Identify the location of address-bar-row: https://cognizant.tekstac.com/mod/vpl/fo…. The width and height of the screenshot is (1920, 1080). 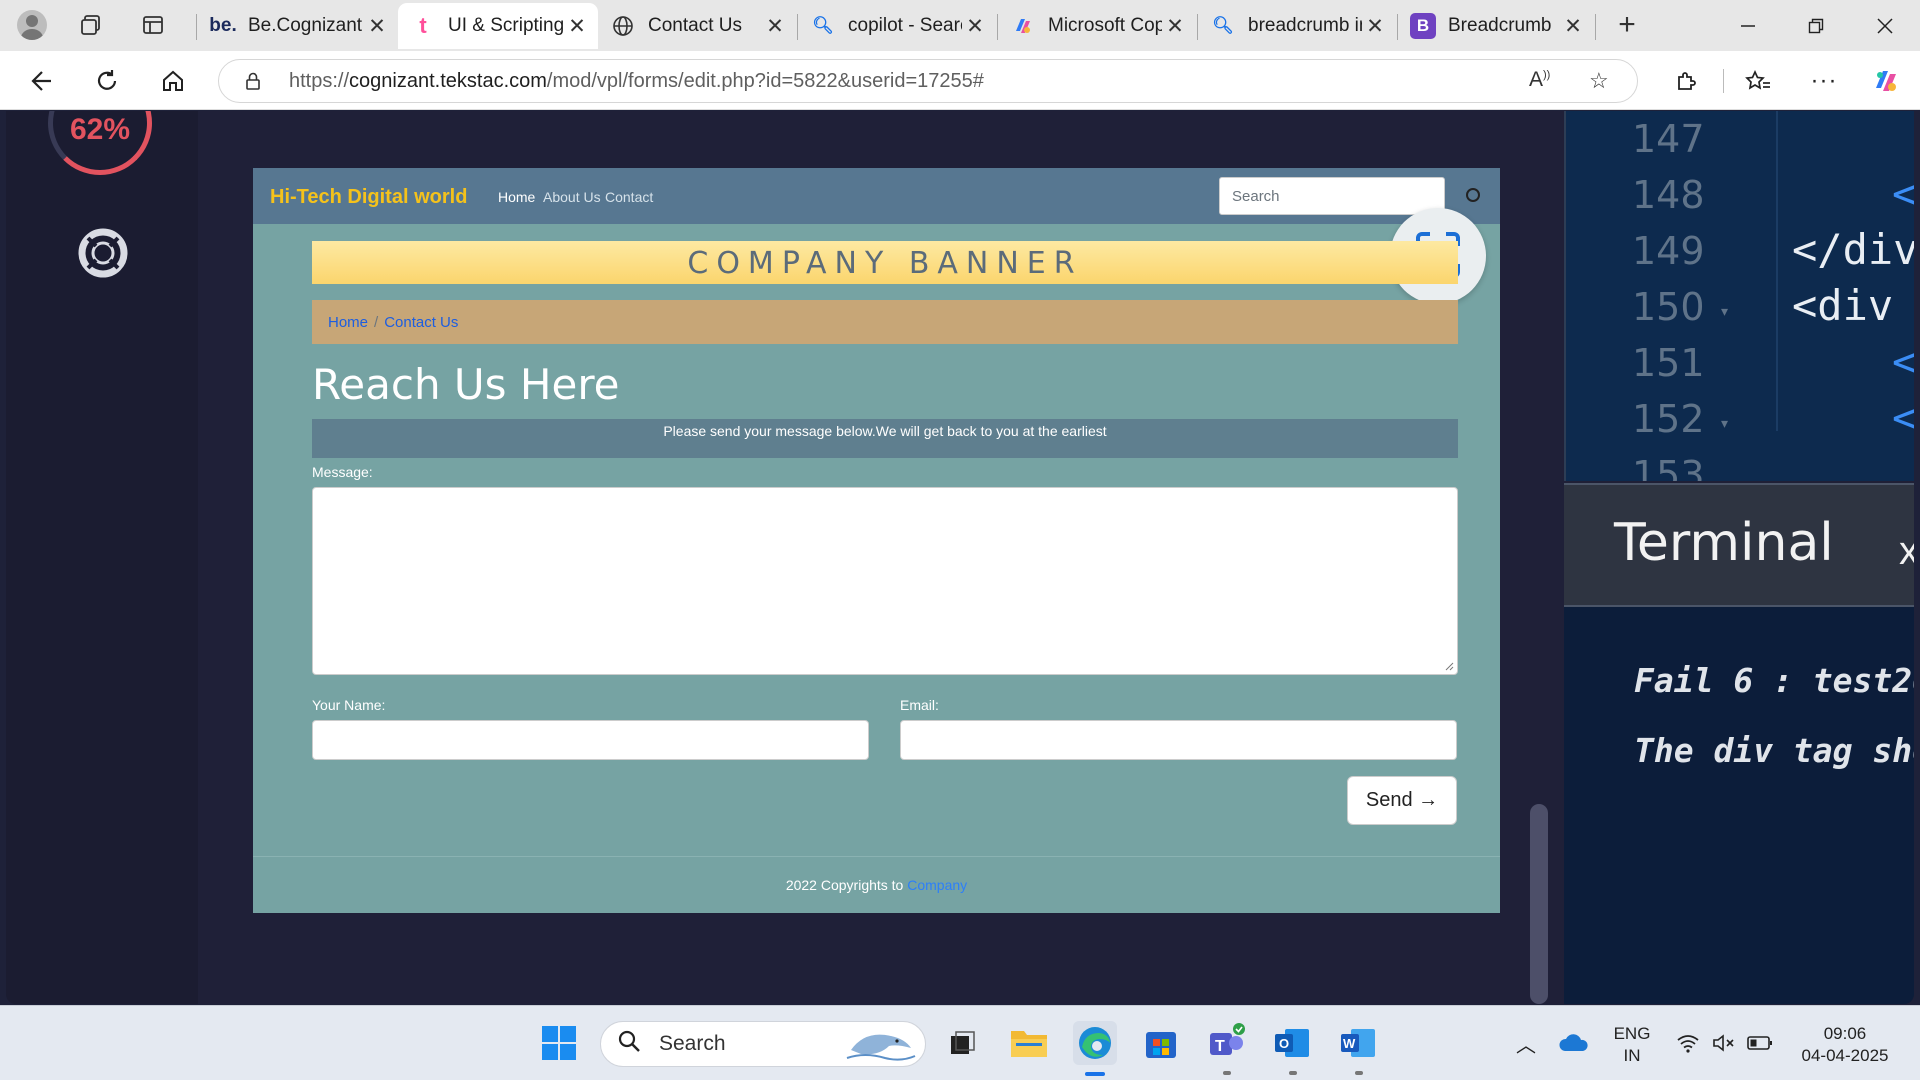
(960, 80).